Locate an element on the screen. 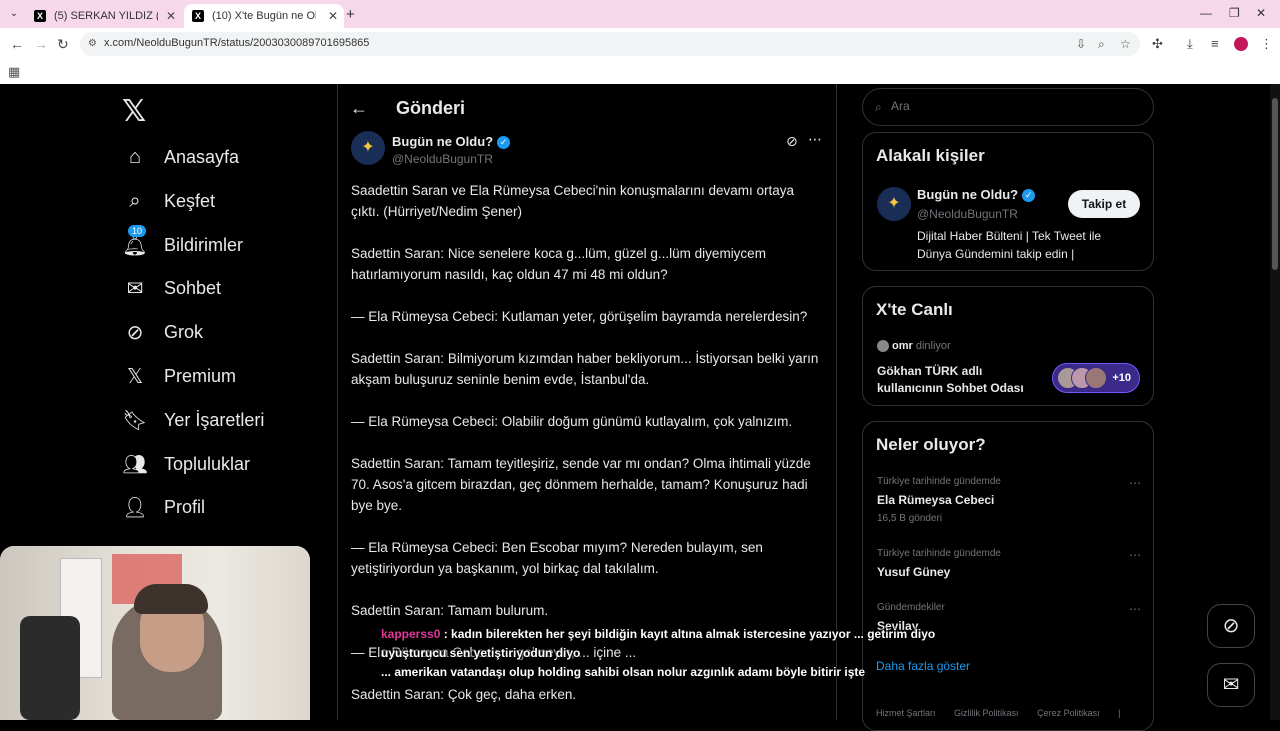 The image size is (1280, 731). nav-label: Sohbet is located at coordinates (193, 287).